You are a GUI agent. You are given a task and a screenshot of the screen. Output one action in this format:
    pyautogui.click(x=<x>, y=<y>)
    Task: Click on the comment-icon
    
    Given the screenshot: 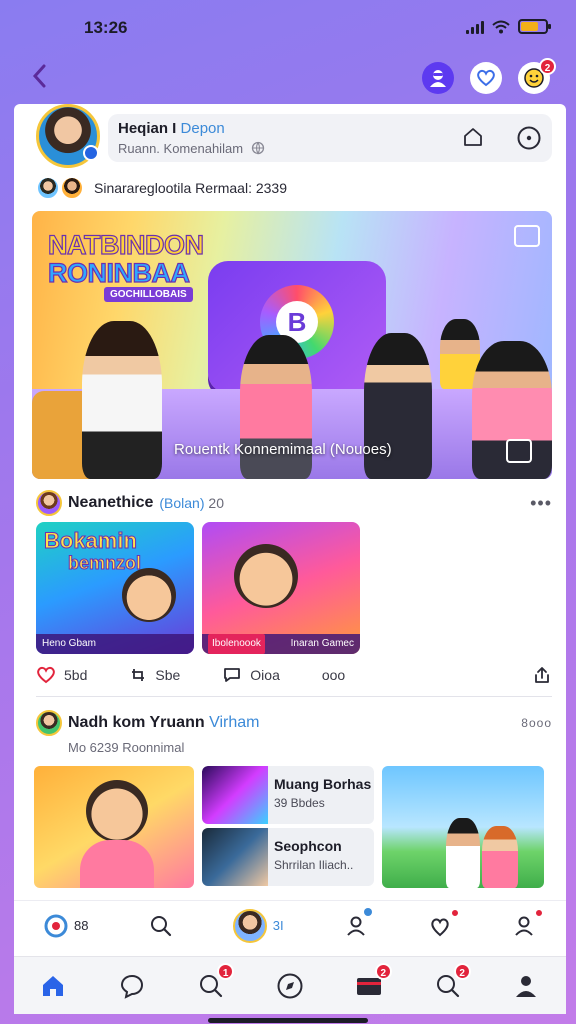 What is the action you would take?
    pyautogui.click(x=232, y=675)
    